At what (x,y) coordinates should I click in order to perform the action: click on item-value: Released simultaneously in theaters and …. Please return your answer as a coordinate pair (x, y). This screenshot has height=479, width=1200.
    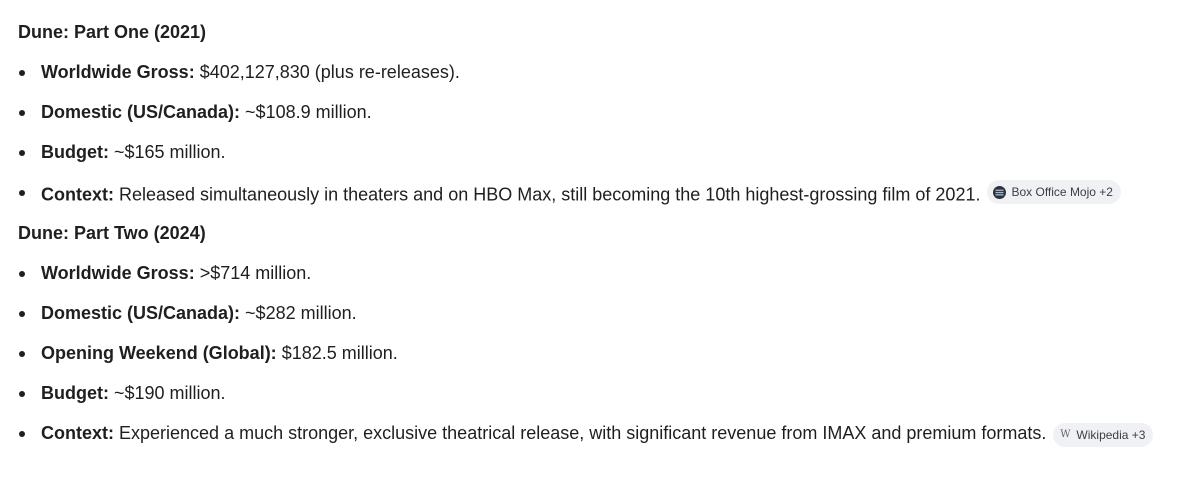
    Looking at the image, I should click on (547, 194).